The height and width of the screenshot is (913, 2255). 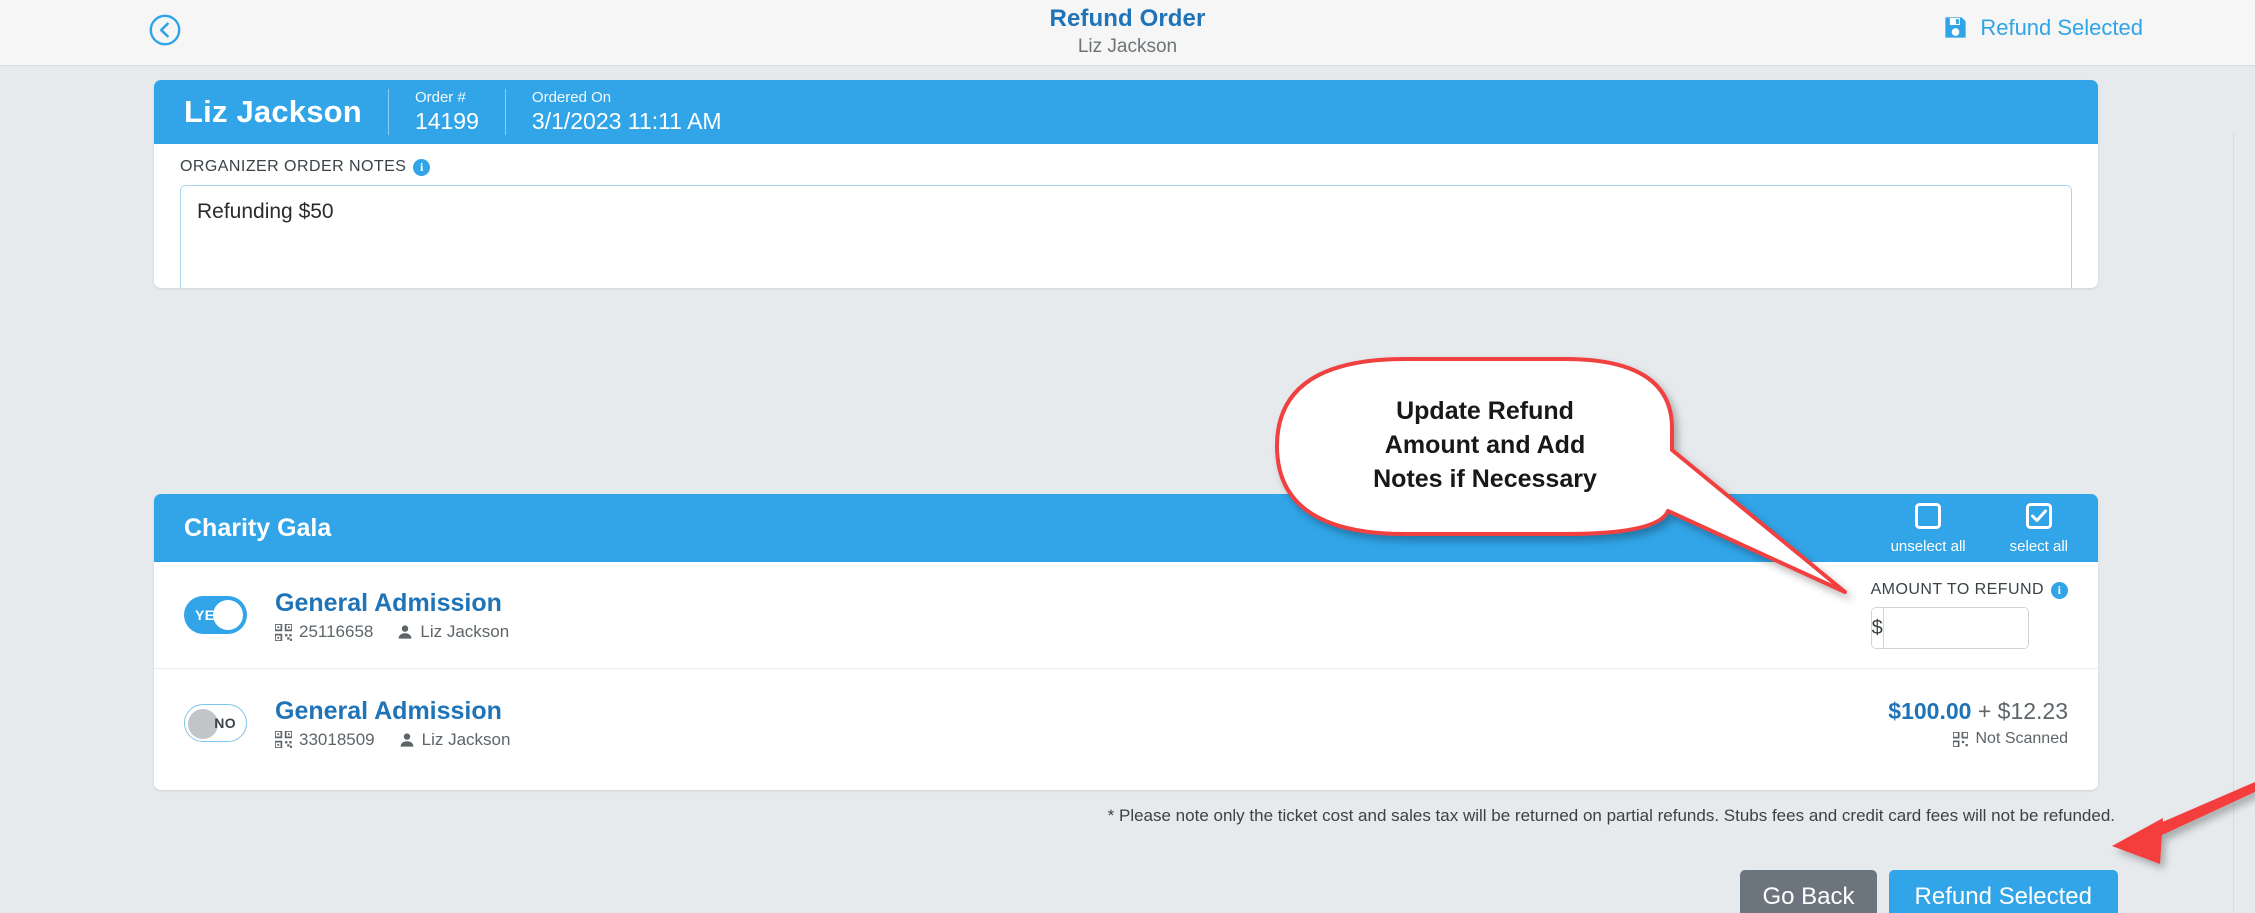 What do you see at coordinates (337, 739) in the screenshot?
I see `ticket-barcode: 33018509` at bounding box center [337, 739].